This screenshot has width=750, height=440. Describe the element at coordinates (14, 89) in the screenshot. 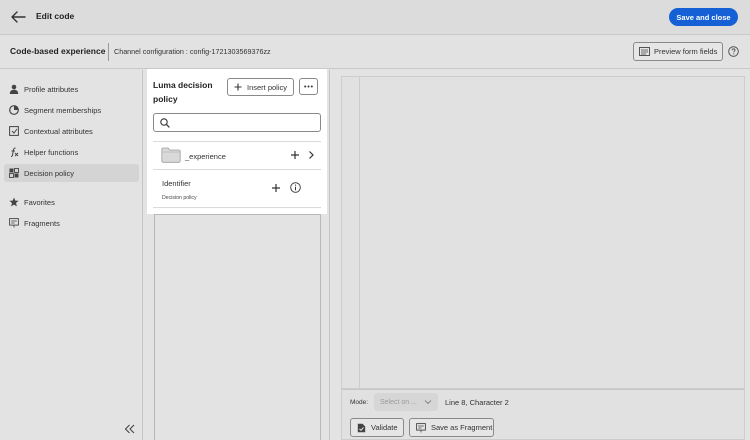

I see `person-icon` at that location.